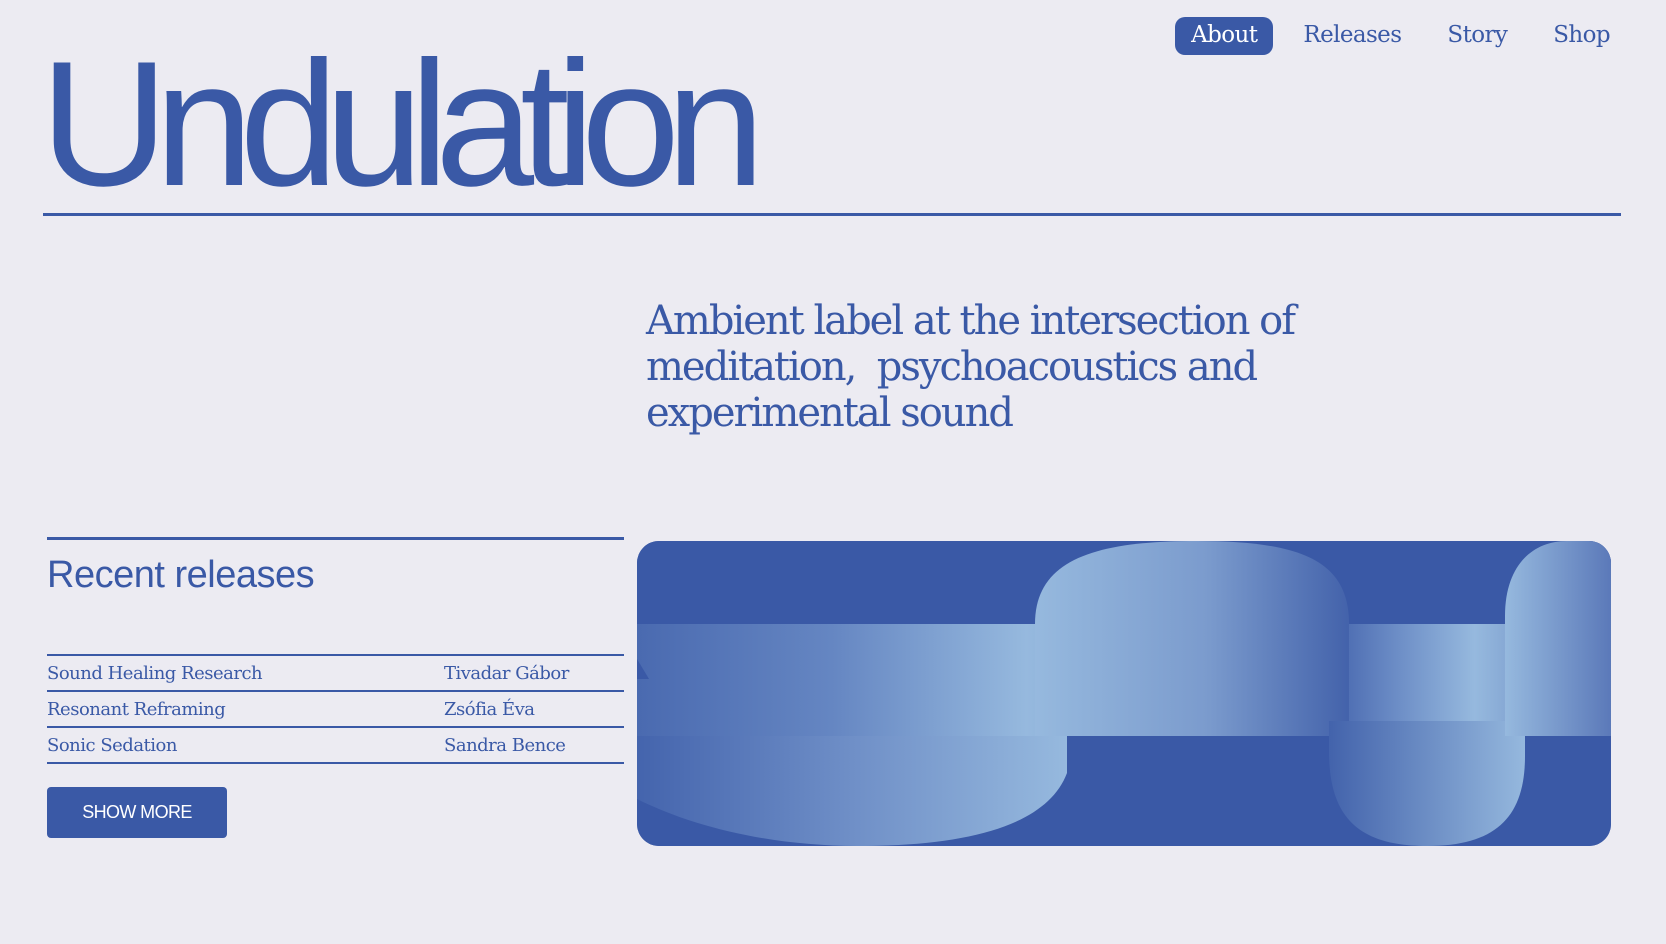 This screenshot has width=1666, height=944. I want to click on release-row: Resonant Reframing Zsófia Éva, so click(335, 710).